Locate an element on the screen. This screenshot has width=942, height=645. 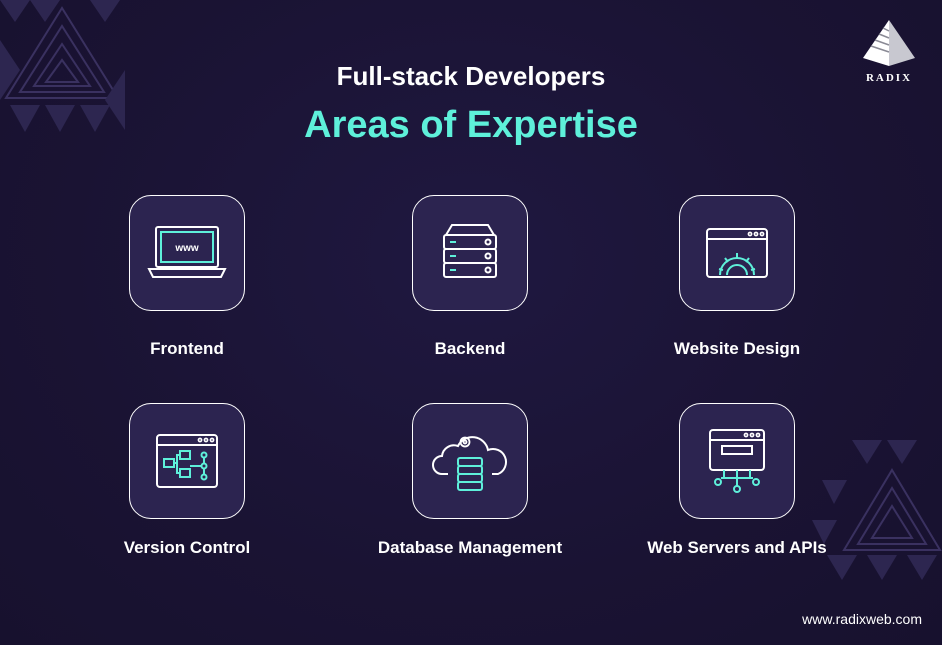
cloud-database-icon is located at coordinates (469, 463).